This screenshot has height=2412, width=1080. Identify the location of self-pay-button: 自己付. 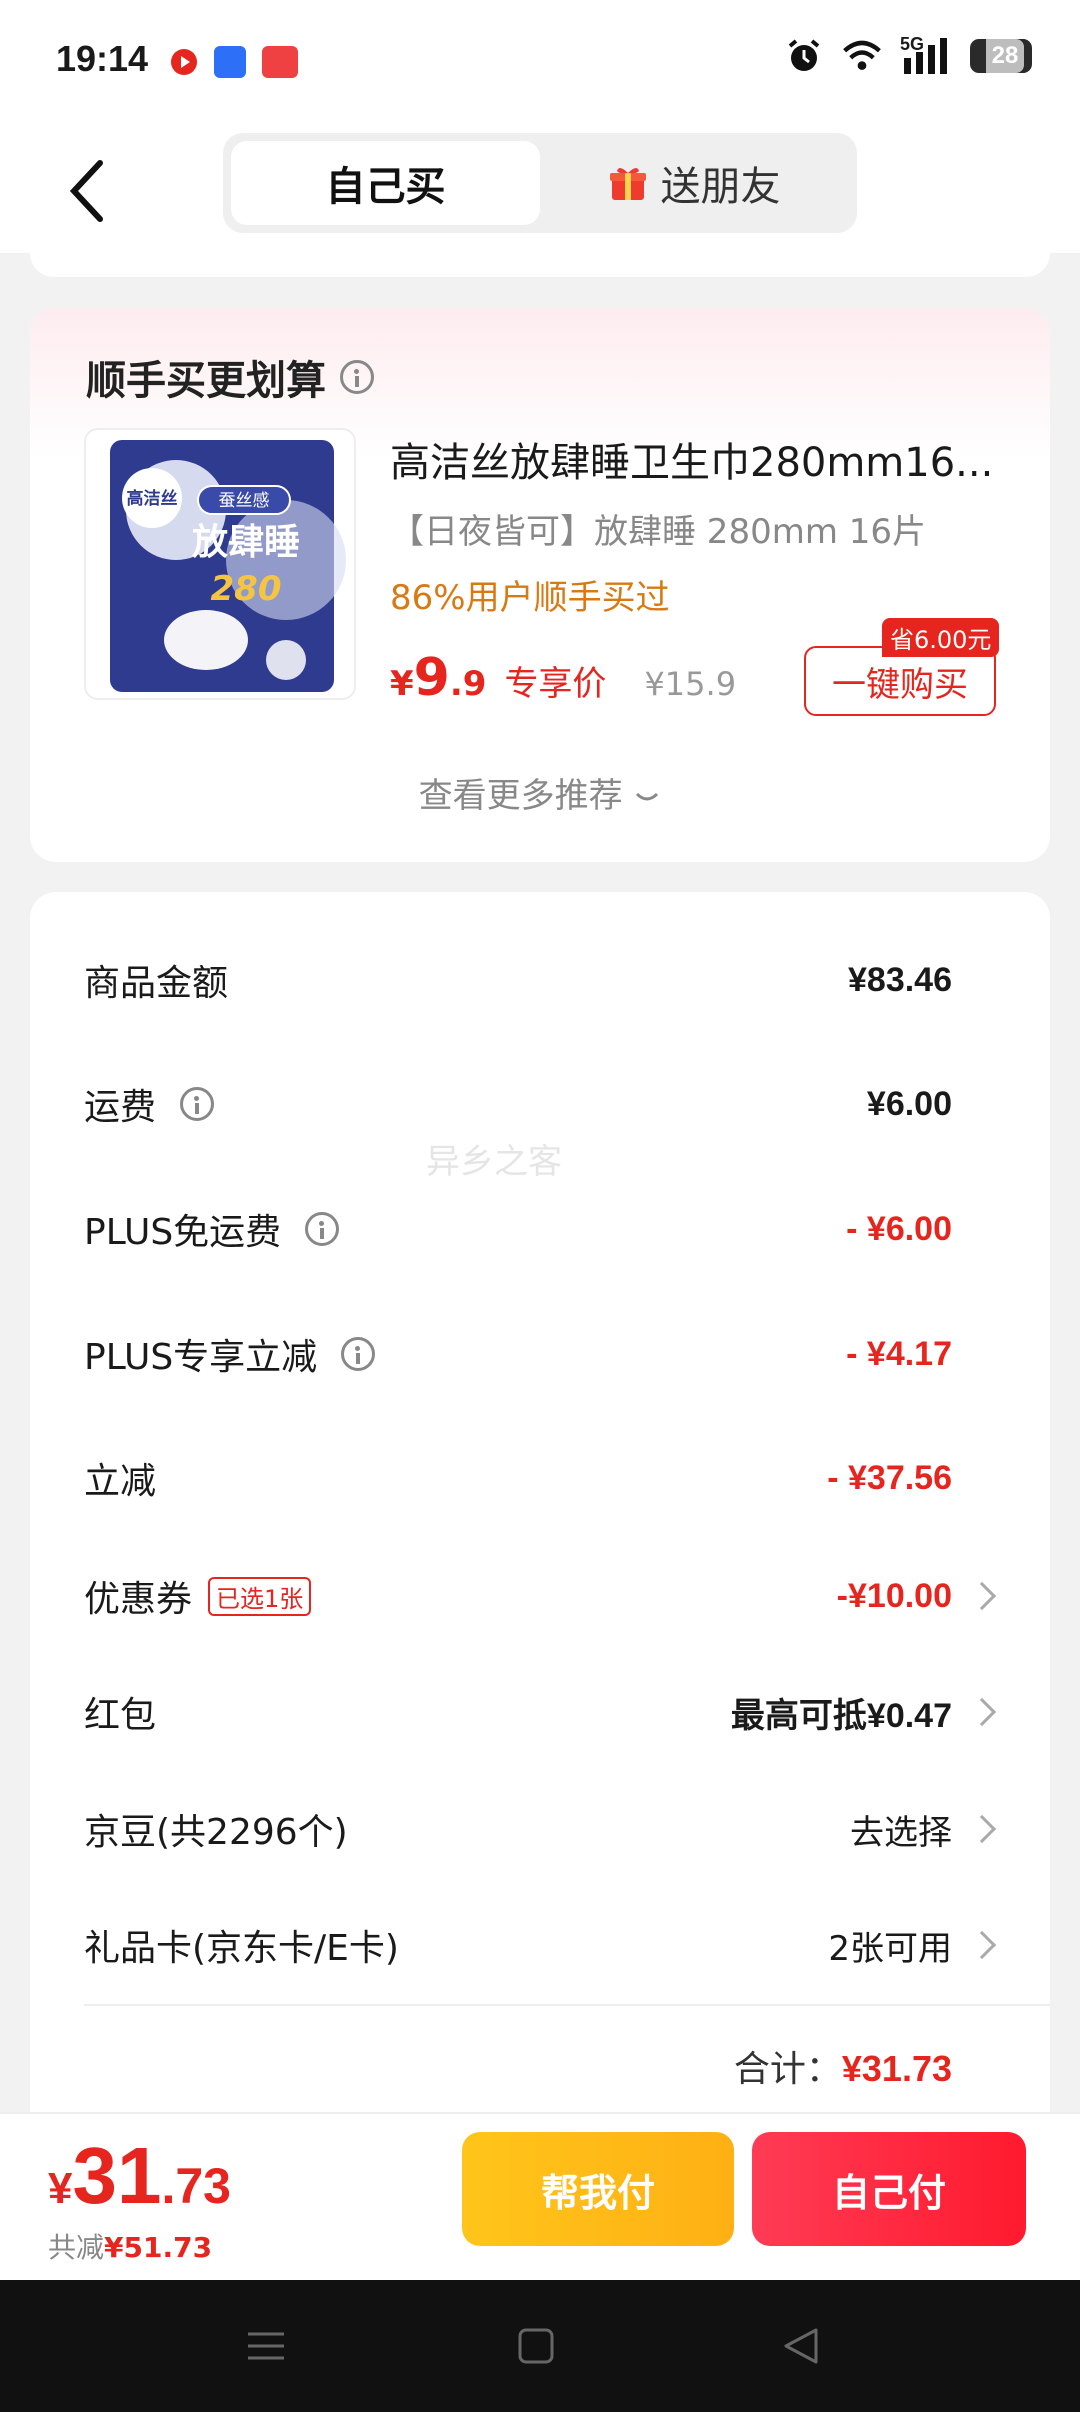
(889, 2189).